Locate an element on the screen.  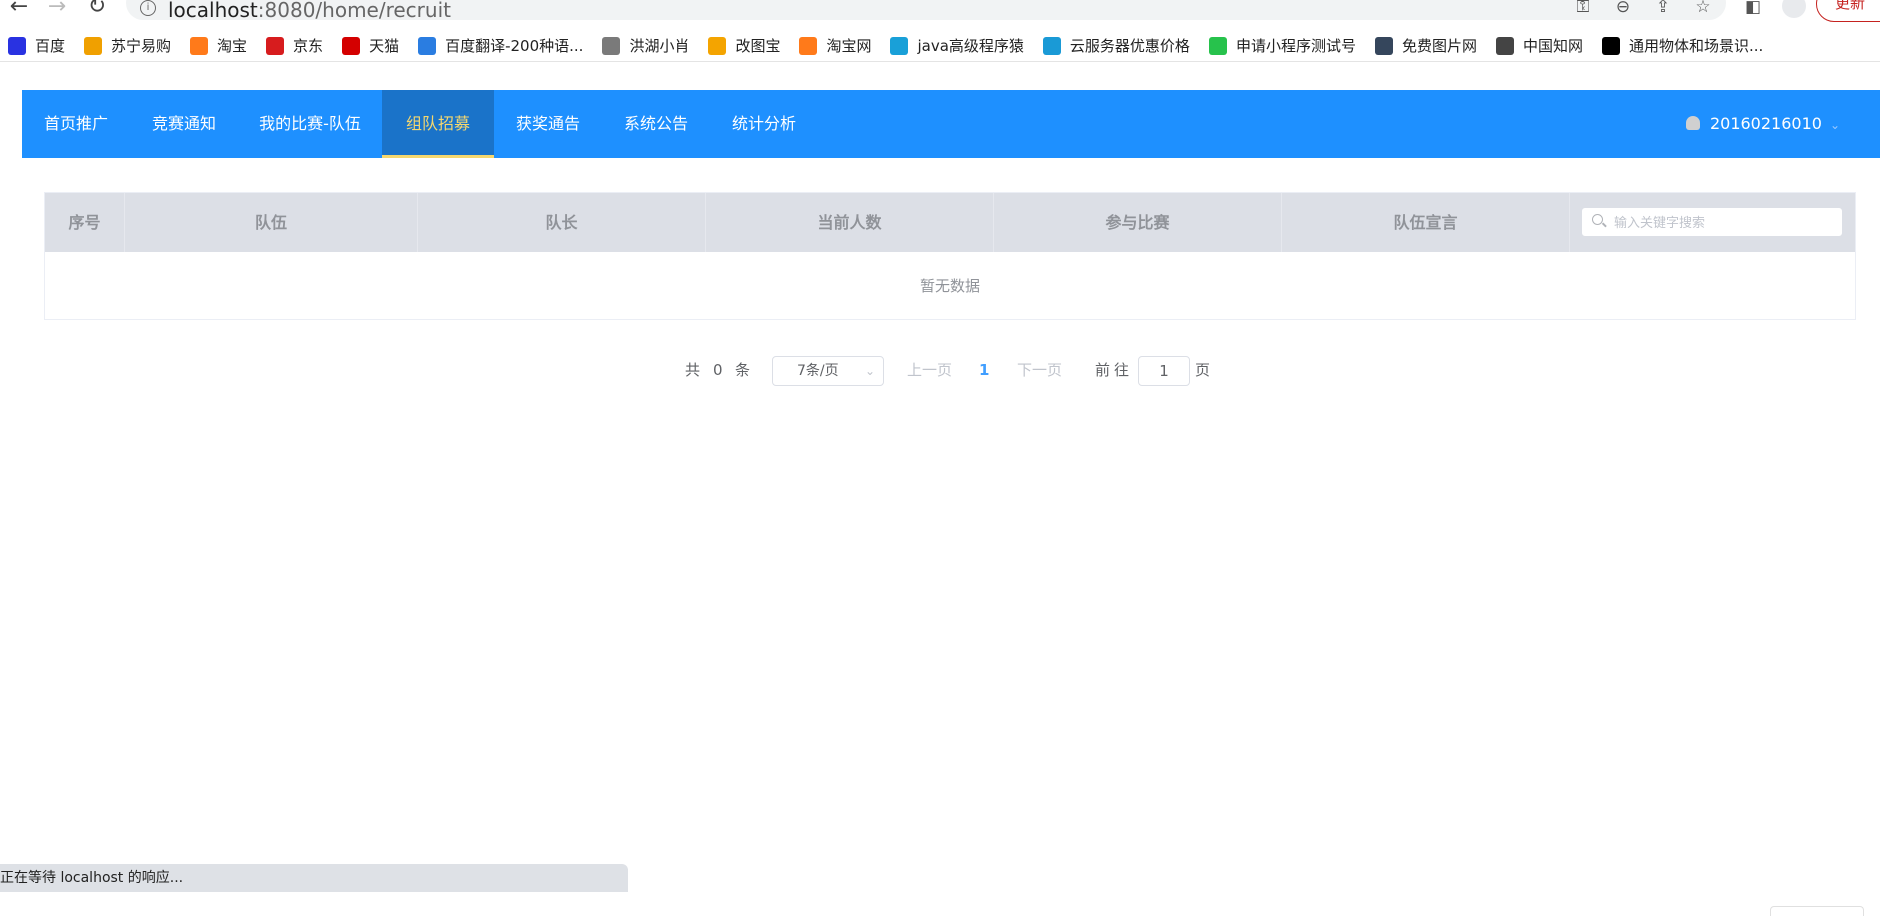
bilibili-icon is located at coordinates (899, 45).